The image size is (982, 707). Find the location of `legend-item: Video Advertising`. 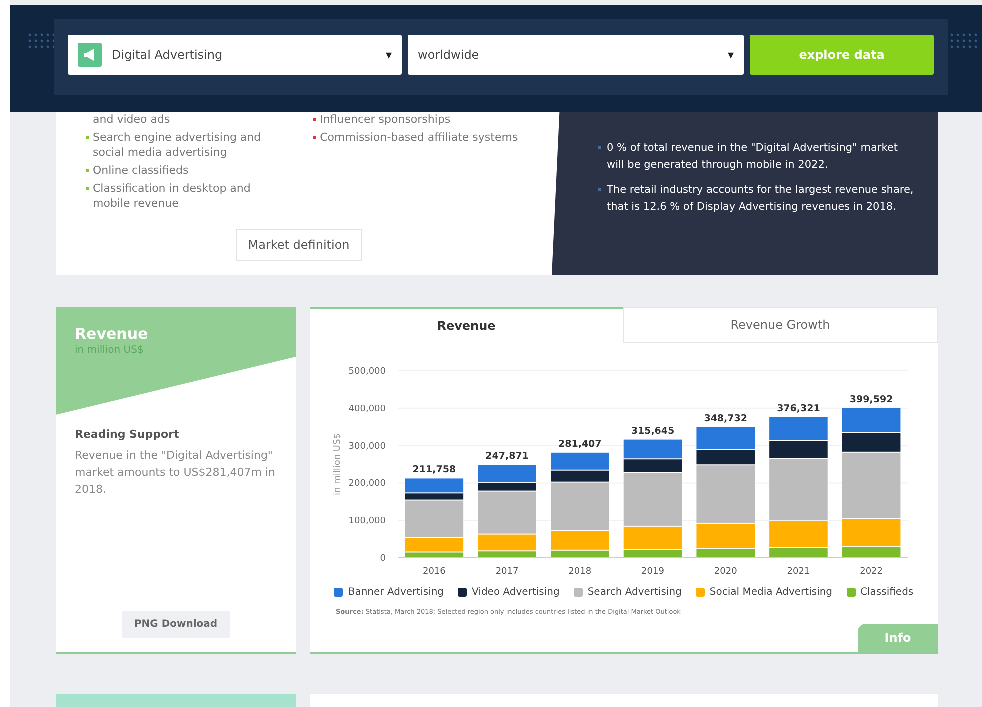

legend-item: Video Advertising is located at coordinates (509, 592).